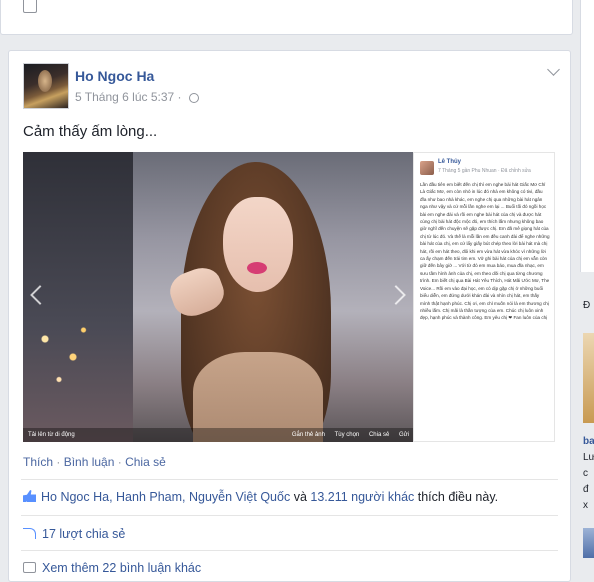 The image size is (594, 582). I want to click on photo-lights, so click(66, 357).